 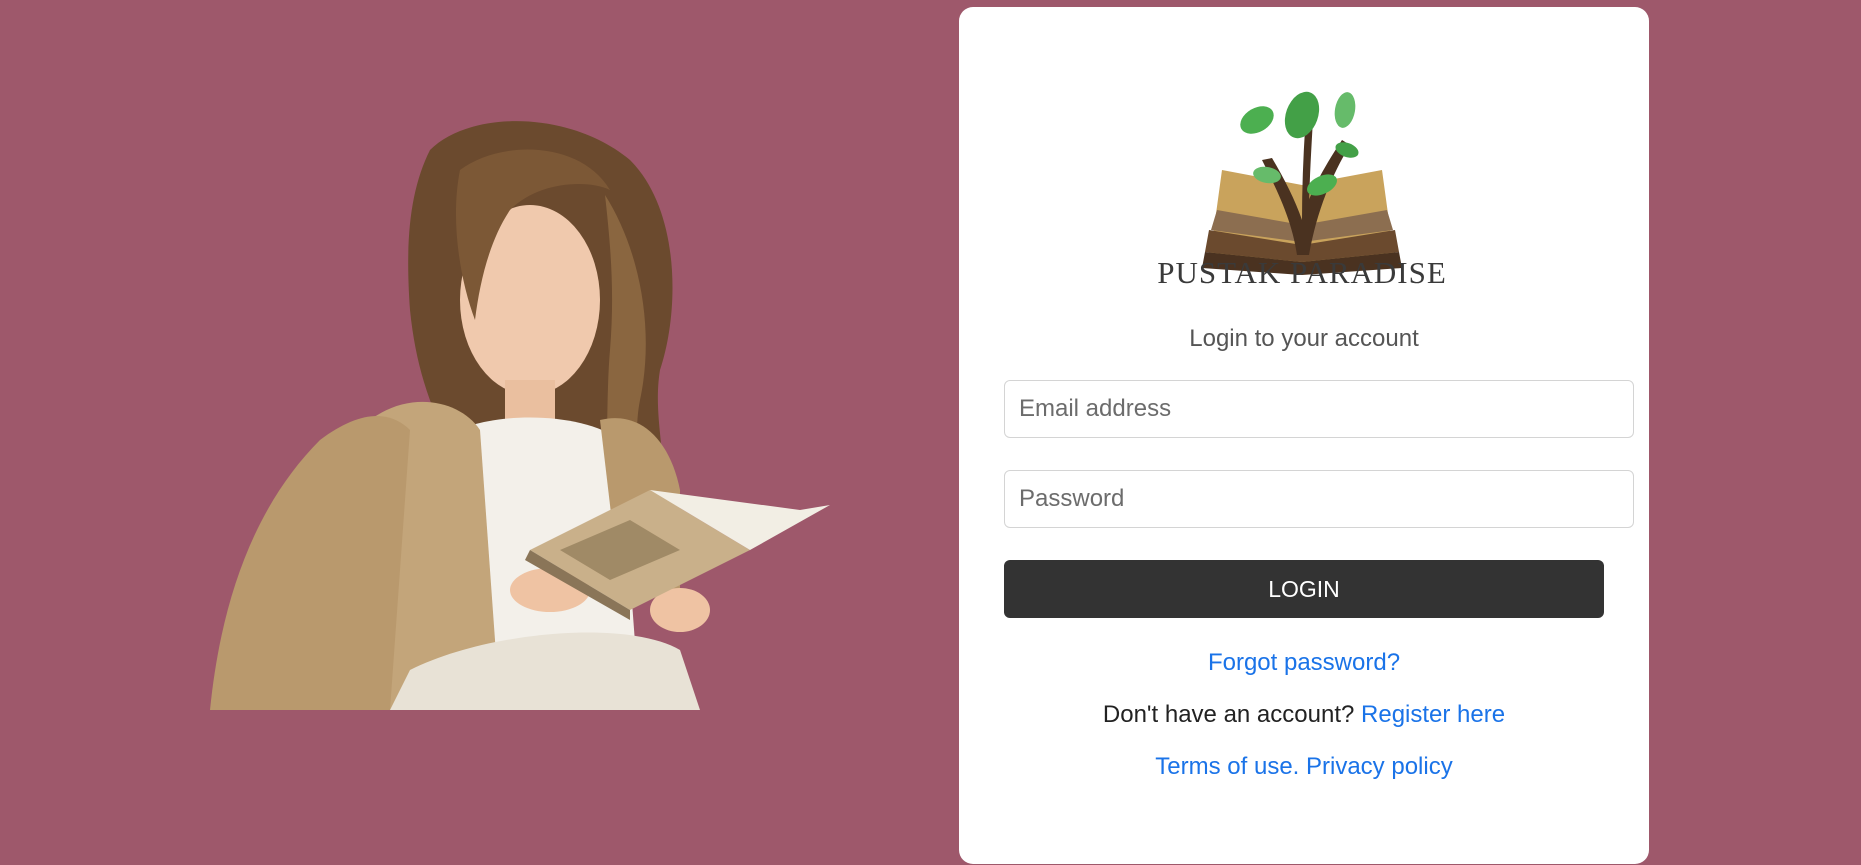 I want to click on password-field, so click(x=1319, y=499).